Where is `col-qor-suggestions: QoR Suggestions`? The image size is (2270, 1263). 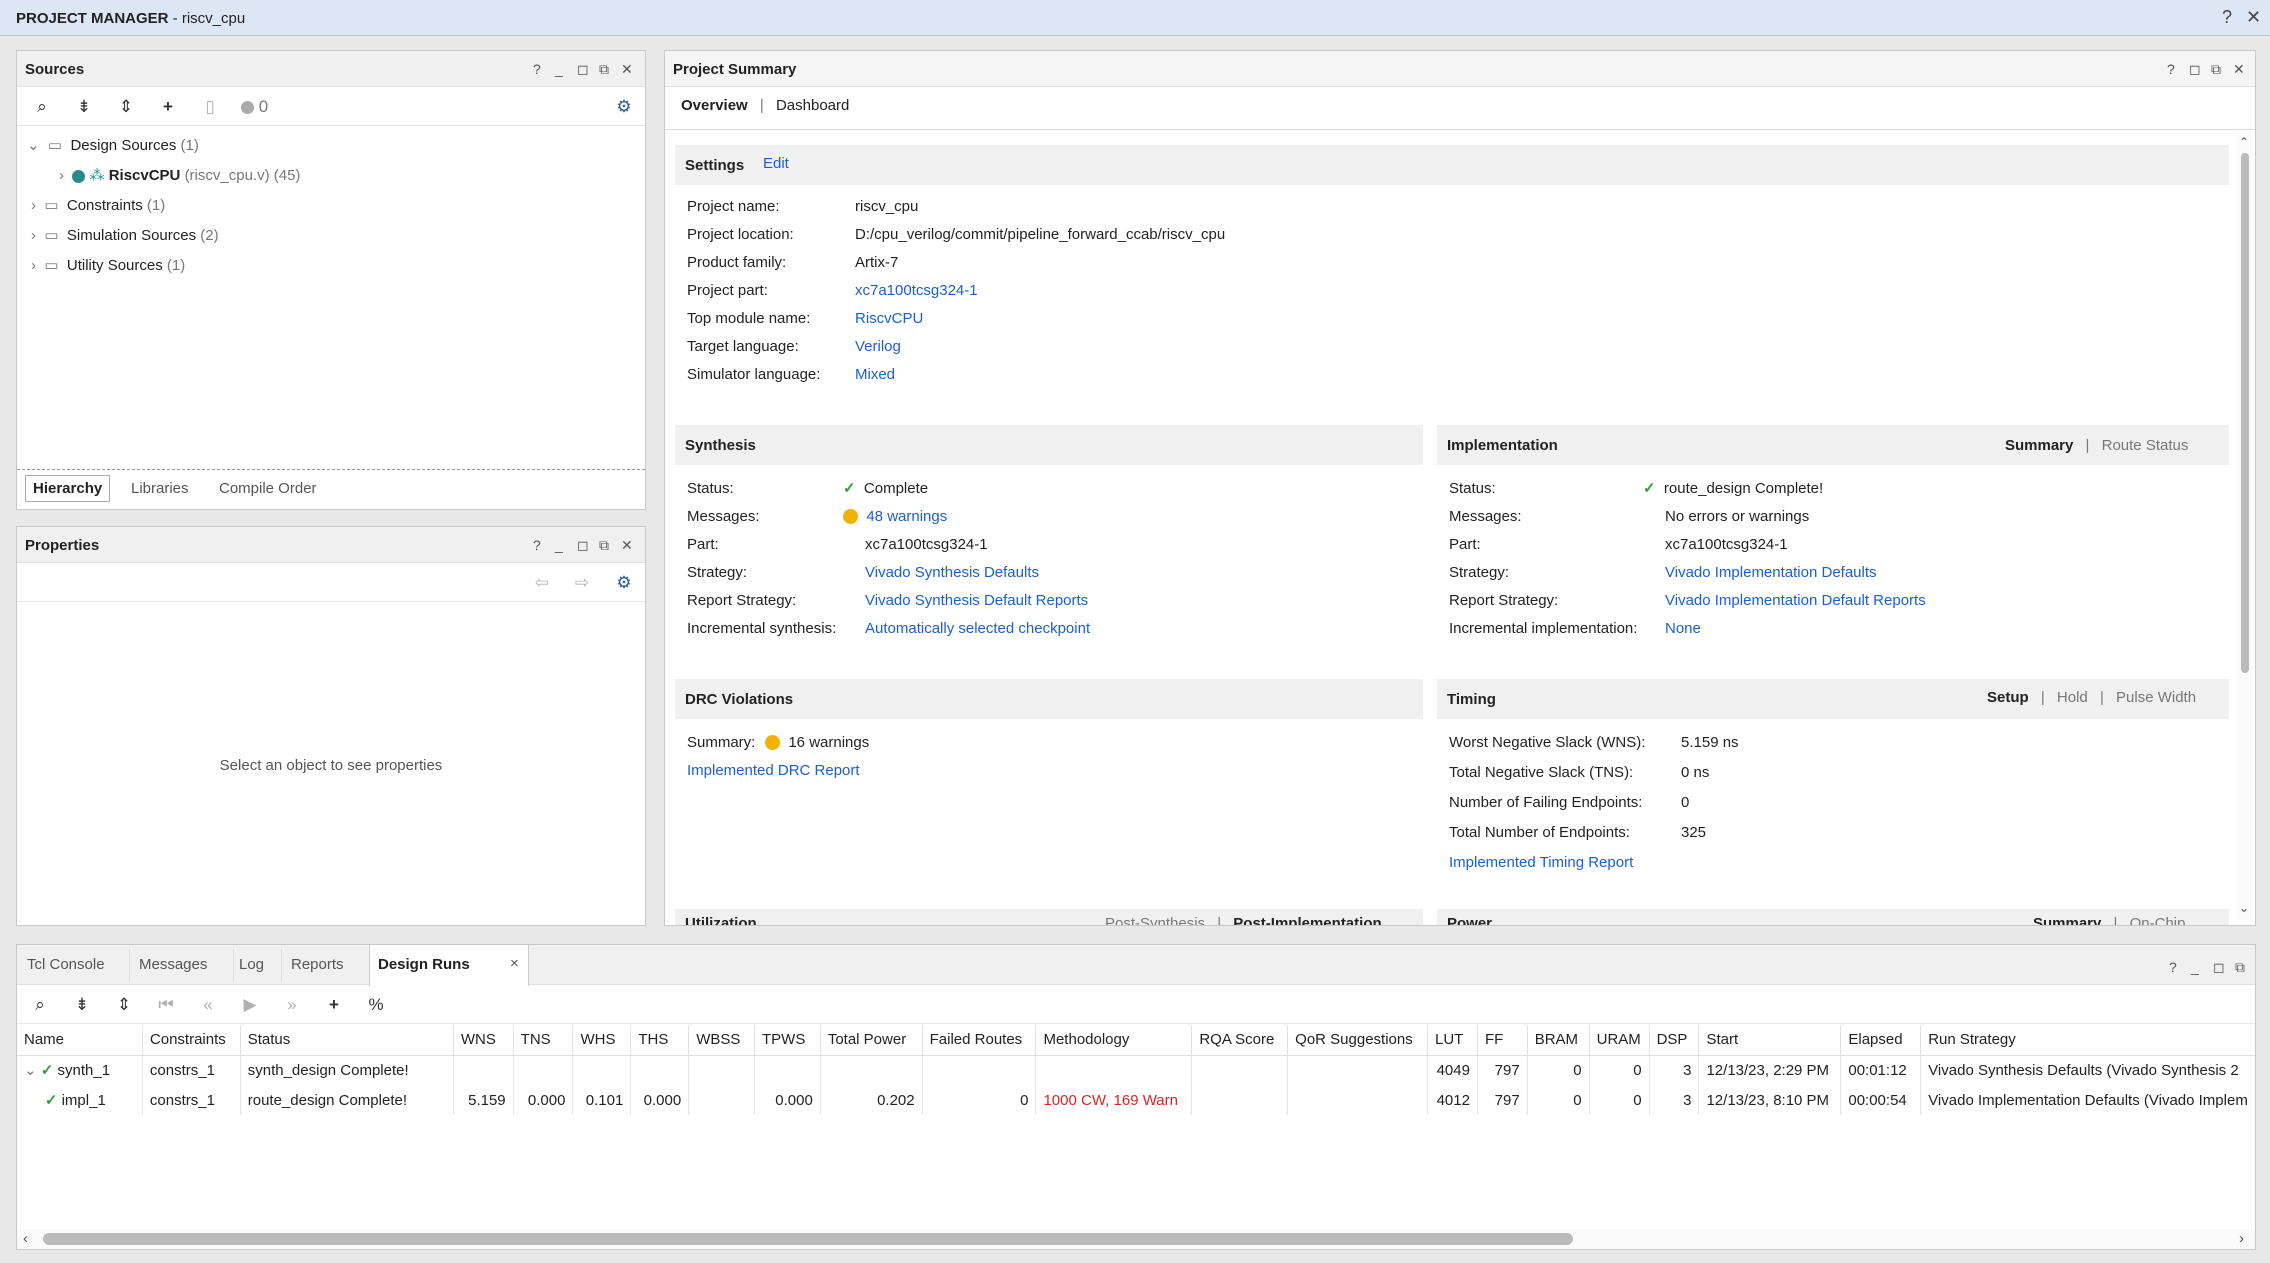 col-qor-suggestions: QoR Suggestions is located at coordinates (1357, 1040).